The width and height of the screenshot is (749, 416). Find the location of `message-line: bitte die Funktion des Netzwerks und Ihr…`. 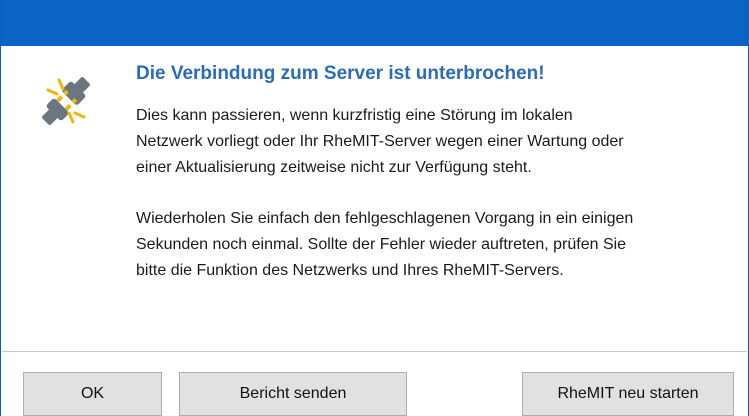

message-line: bitte die Funktion des Netzwerks und Ihr… is located at coordinates (350, 270).